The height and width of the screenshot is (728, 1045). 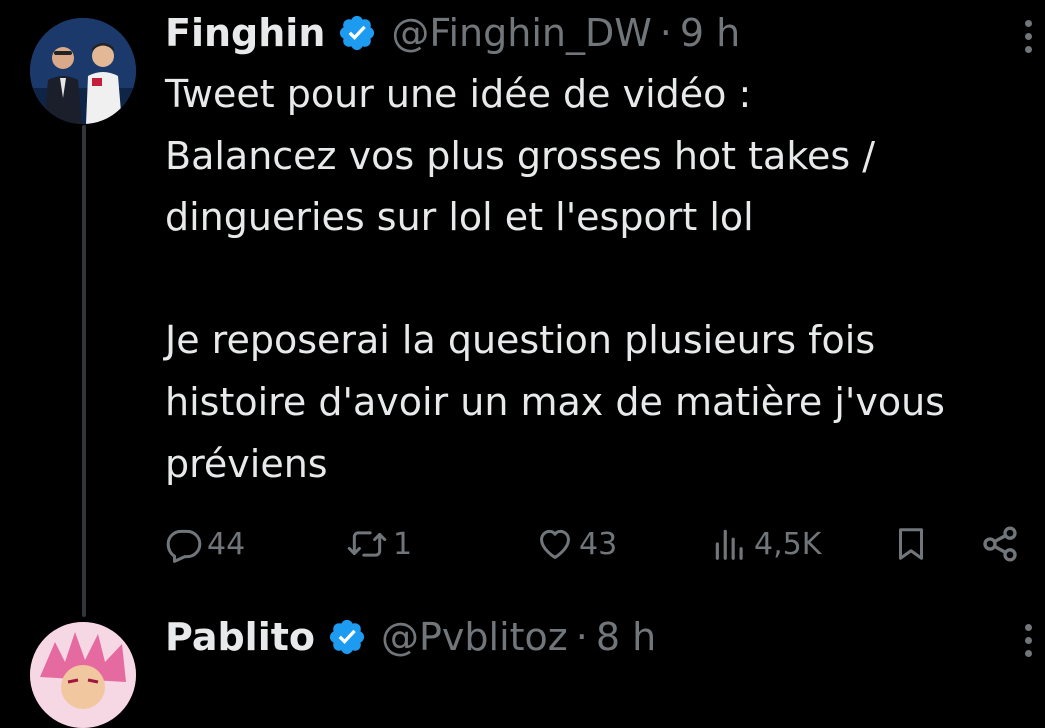 I want to click on reply-button: 44, so click(x=205, y=544).